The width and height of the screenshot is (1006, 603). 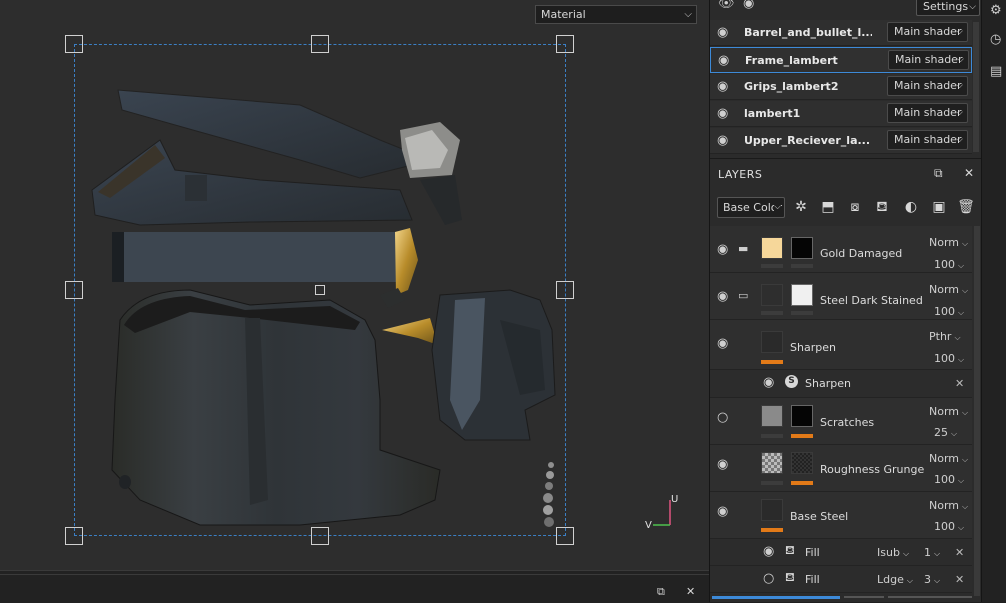 I want to click on log-icon: ▤, so click(x=996, y=71).